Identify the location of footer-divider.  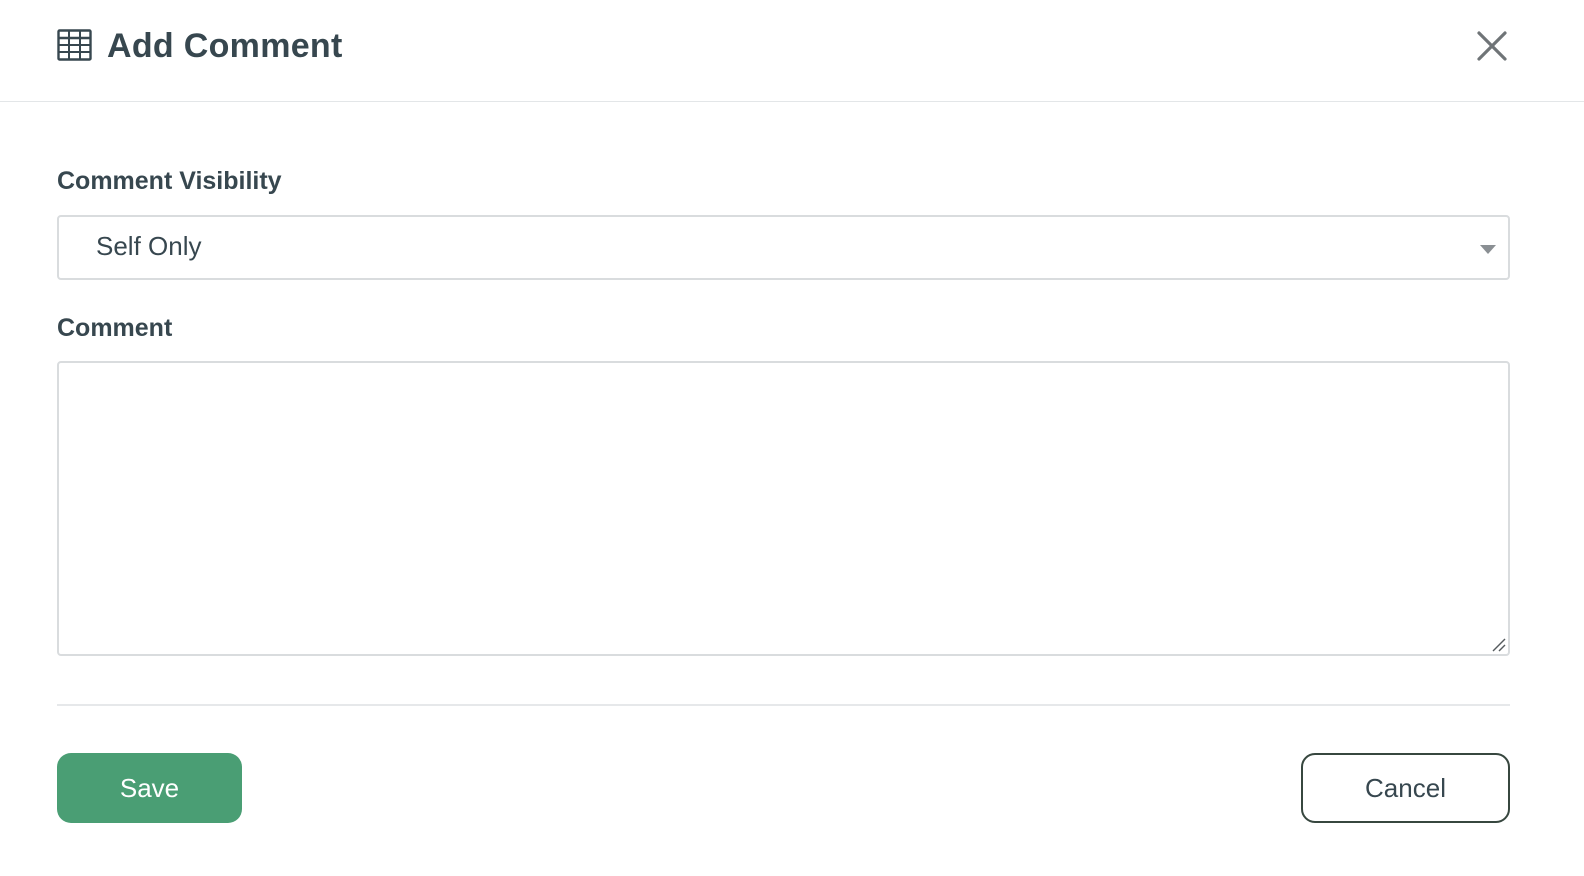
(783, 705).